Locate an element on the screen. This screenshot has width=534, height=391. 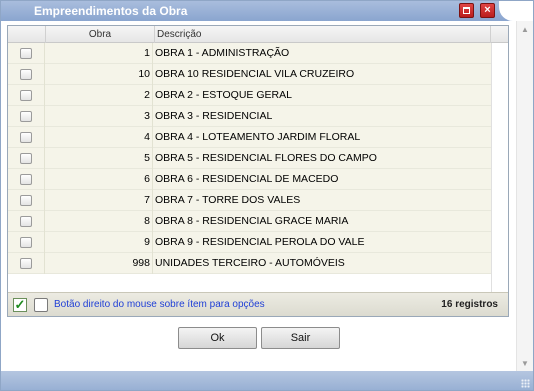
cell-obra: 8 is located at coordinates (147, 221).